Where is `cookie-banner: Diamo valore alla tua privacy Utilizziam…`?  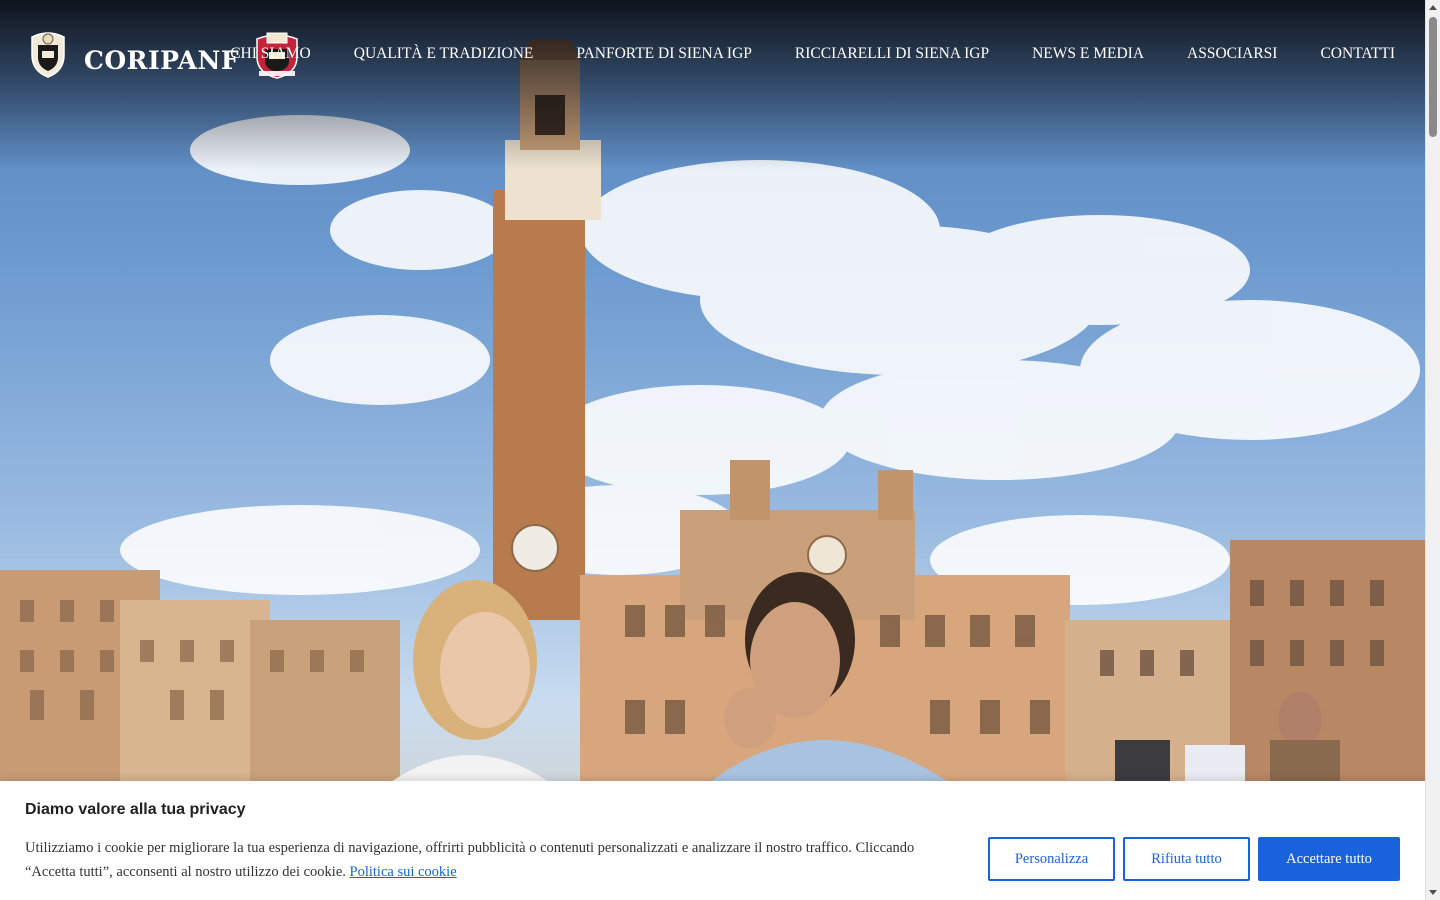 cookie-banner: Diamo valore alla tua privacy Utilizziam… is located at coordinates (712, 840).